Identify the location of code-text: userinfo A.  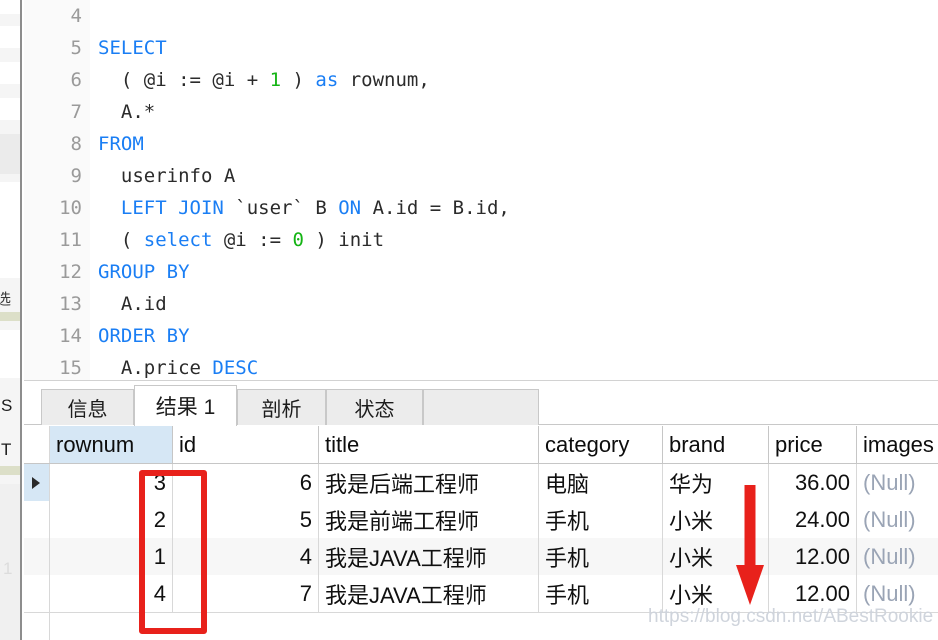
(166, 176).